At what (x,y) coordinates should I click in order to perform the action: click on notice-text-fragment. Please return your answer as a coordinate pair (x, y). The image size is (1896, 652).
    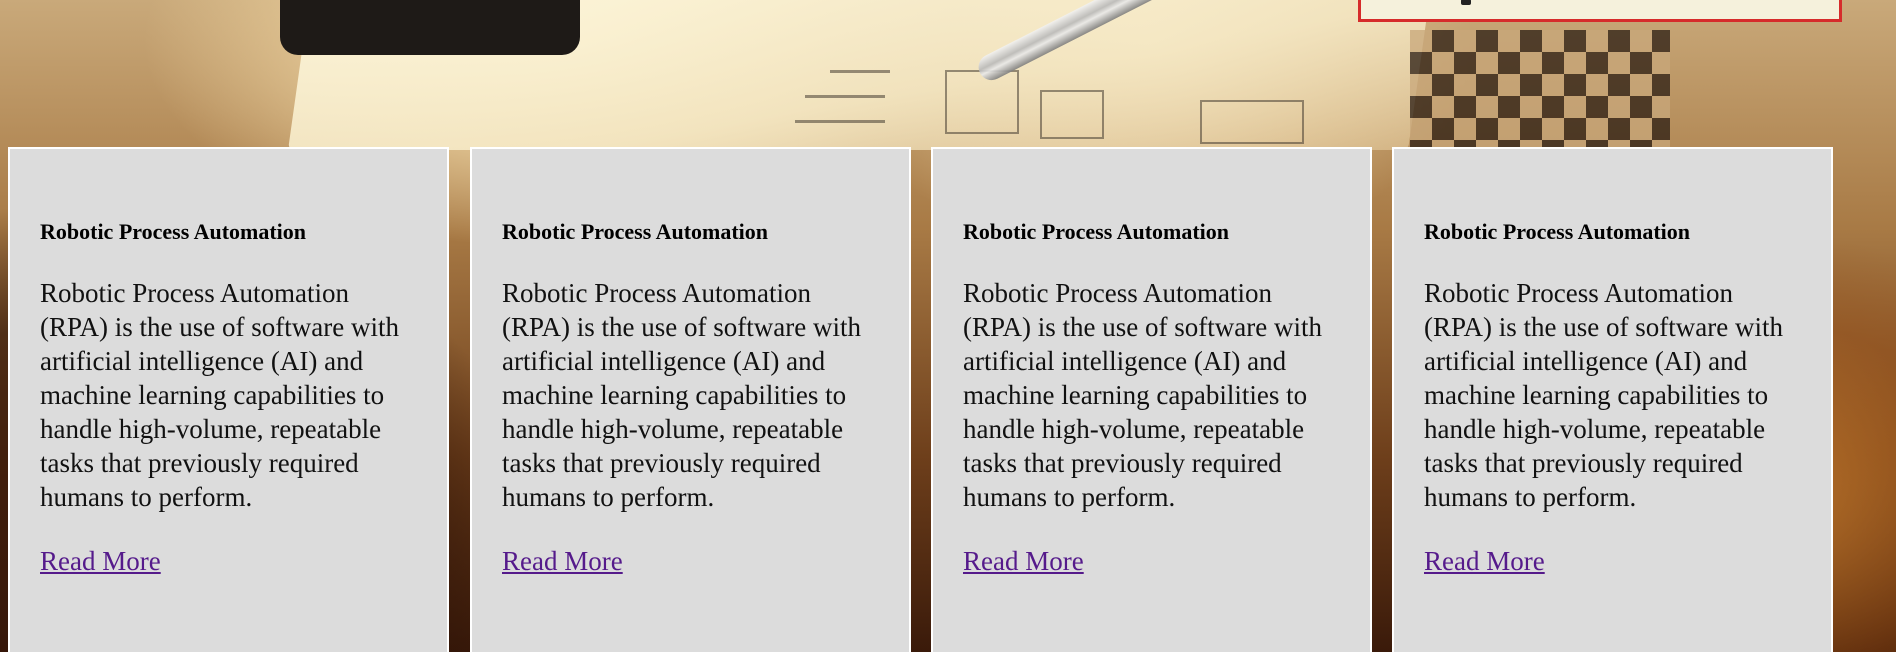
    Looking at the image, I should click on (1466, 2).